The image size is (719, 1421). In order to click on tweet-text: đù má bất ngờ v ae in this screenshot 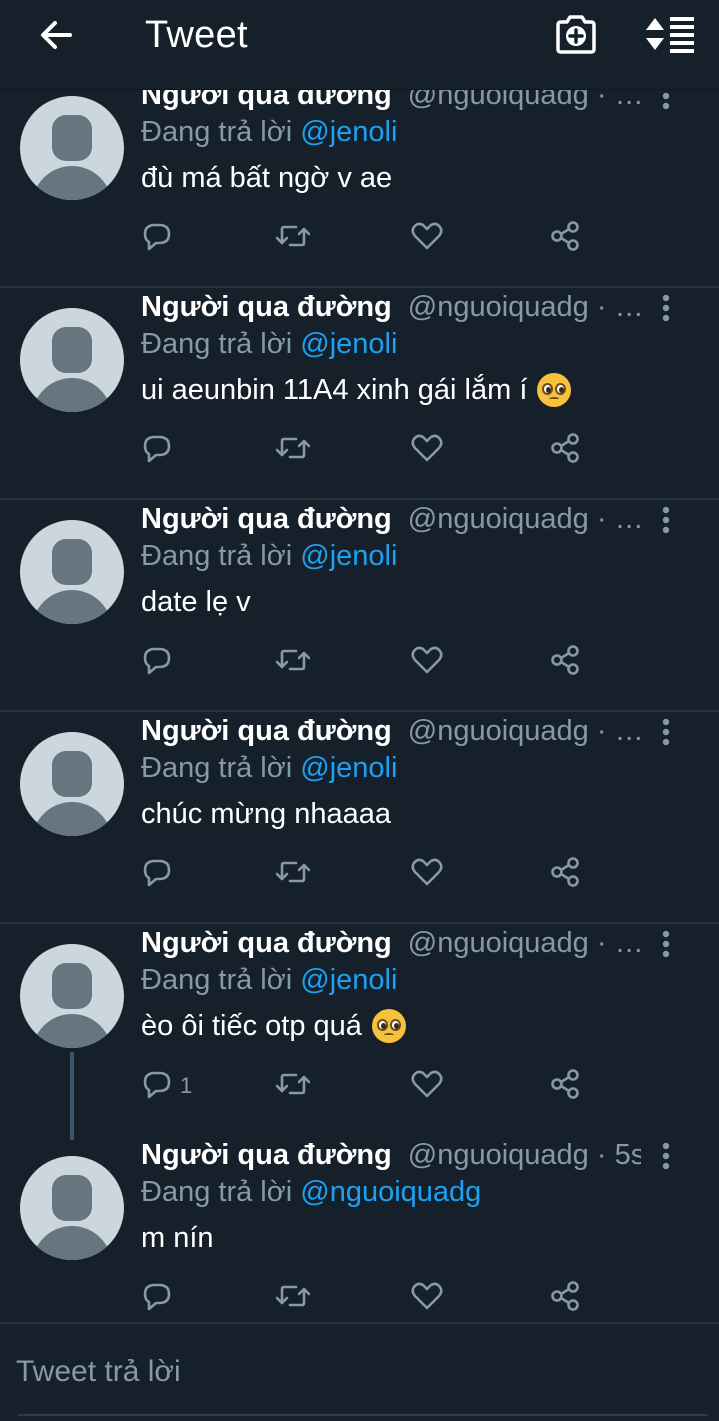, I will do `click(266, 178)`.